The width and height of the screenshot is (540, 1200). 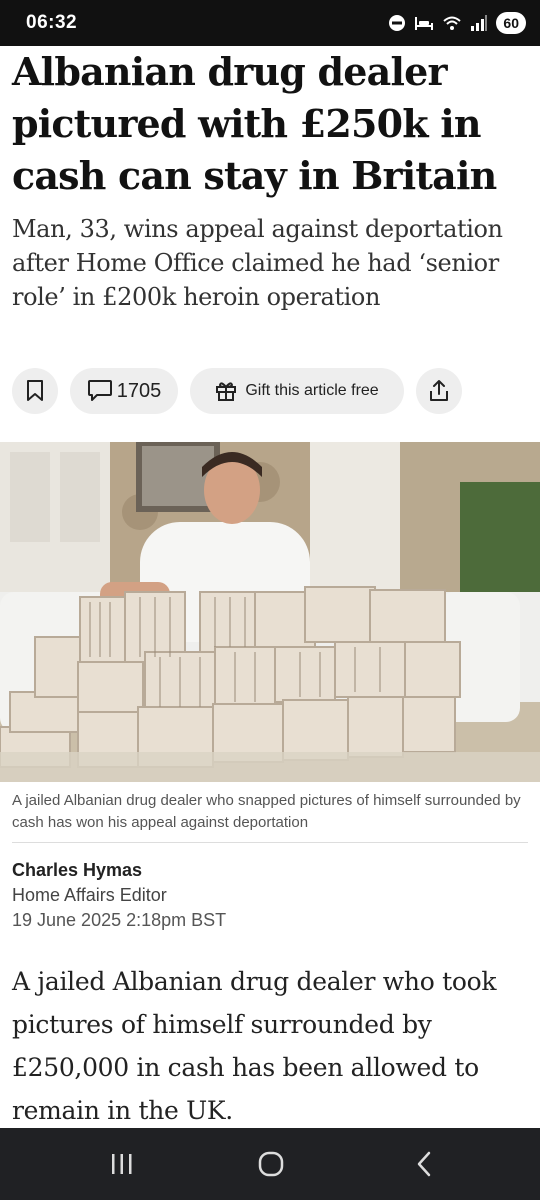 I want to click on article-actions: 1705 Gift this article free, so click(x=237, y=391).